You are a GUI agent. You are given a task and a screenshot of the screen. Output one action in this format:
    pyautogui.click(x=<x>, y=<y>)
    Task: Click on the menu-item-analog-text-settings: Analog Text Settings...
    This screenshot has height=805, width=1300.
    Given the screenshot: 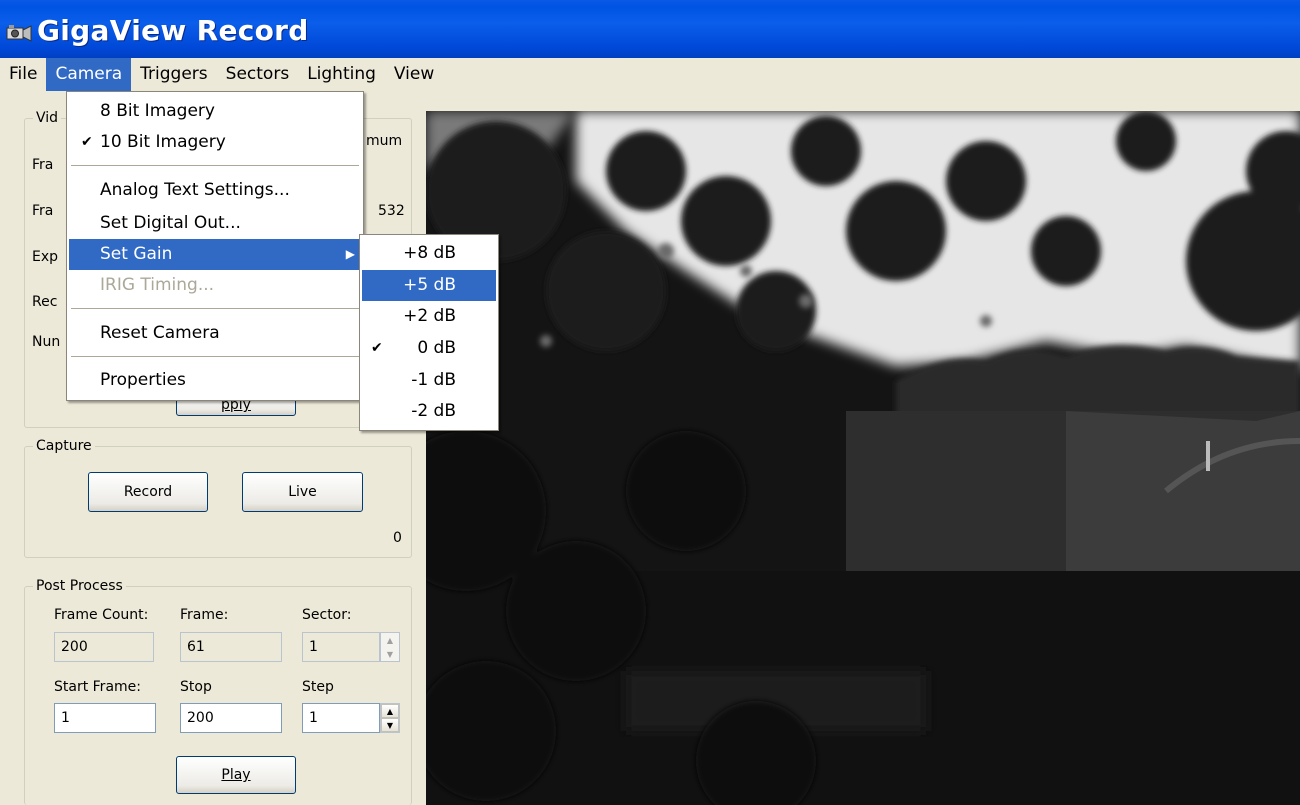 What is the action you would take?
    pyautogui.click(x=215, y=190)
    